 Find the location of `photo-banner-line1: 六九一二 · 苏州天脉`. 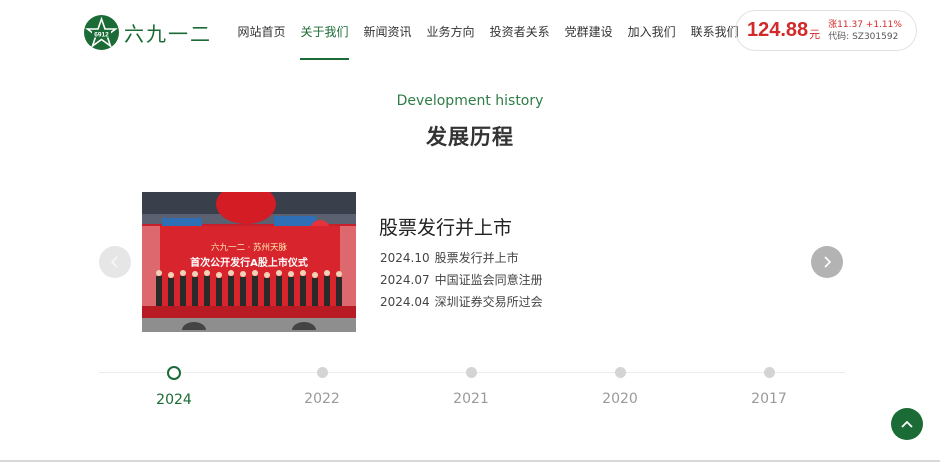

photo-banner-line1: 六九一二 · 苏州天脉 is located at coordinates (249, 247).